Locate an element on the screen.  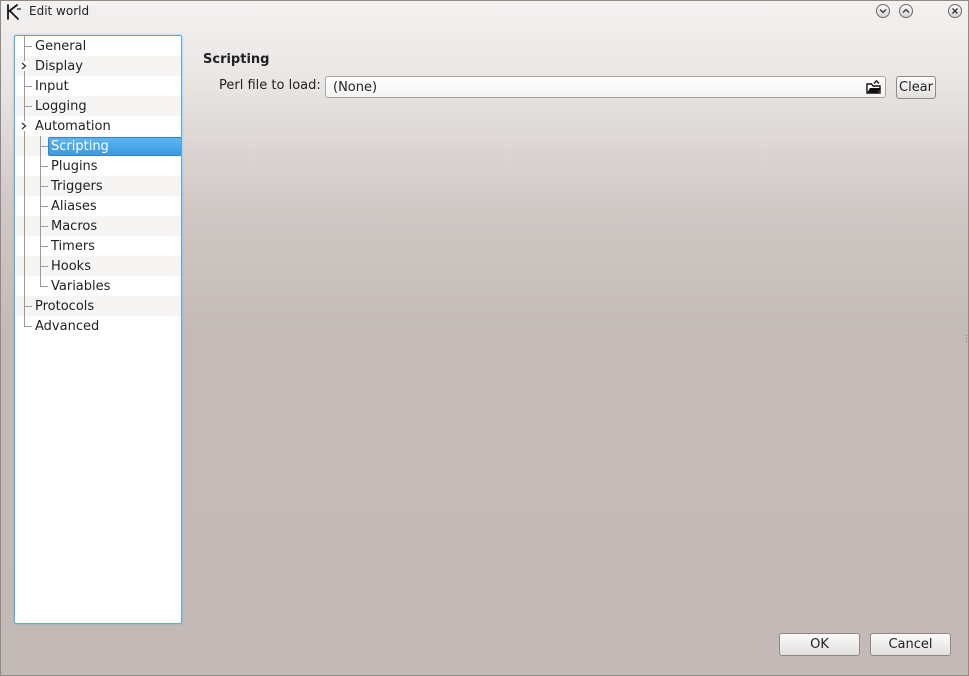
close-button is located at coordinates (955, 11).